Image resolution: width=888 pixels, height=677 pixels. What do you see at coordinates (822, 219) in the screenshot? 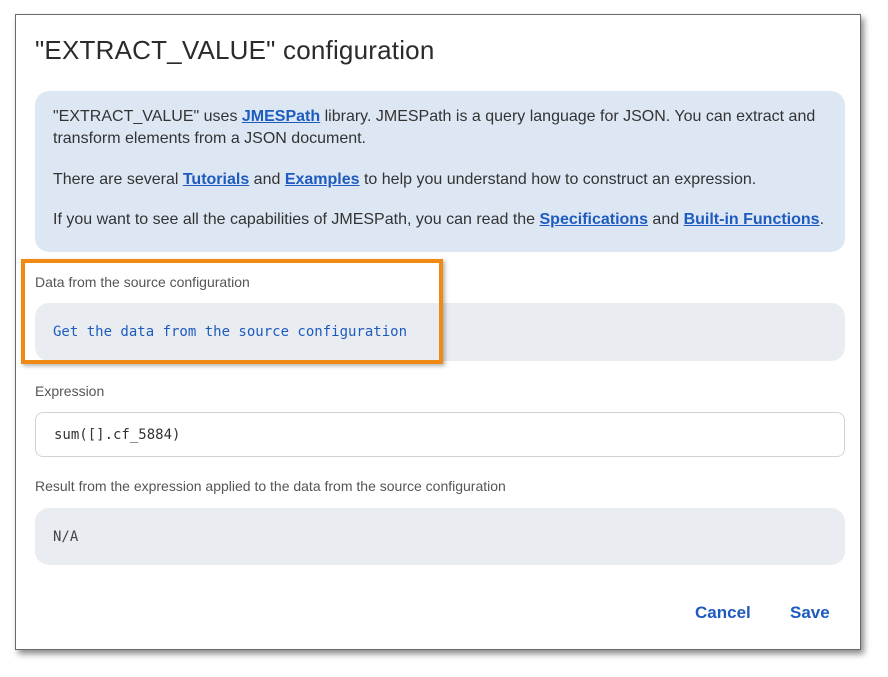
I see `info-text: .` at bounding box center [822, 219].